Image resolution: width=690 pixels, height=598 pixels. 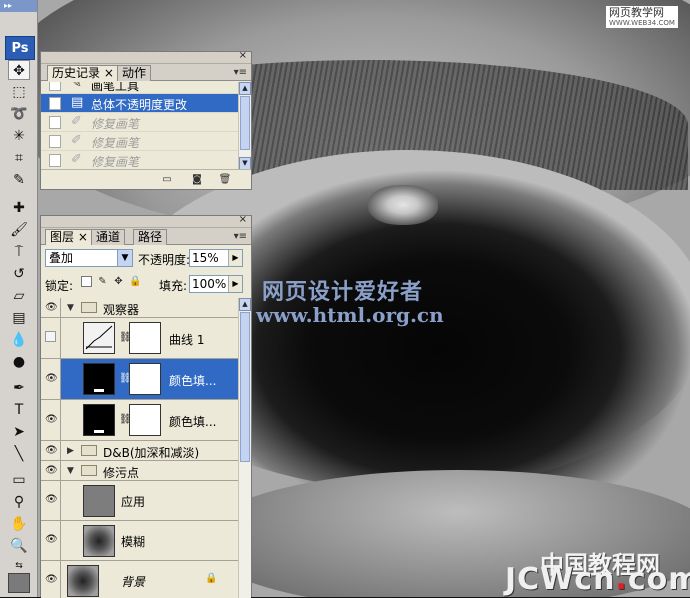 I want to click on tab-paths: 路径, so click(x=150, y=237).